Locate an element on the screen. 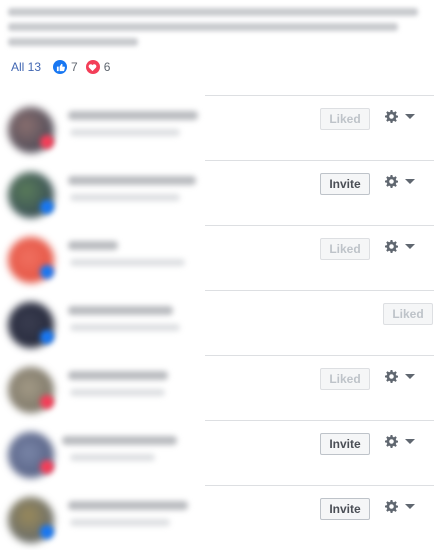  like-count: 7 is located at coordinates (74, 67).